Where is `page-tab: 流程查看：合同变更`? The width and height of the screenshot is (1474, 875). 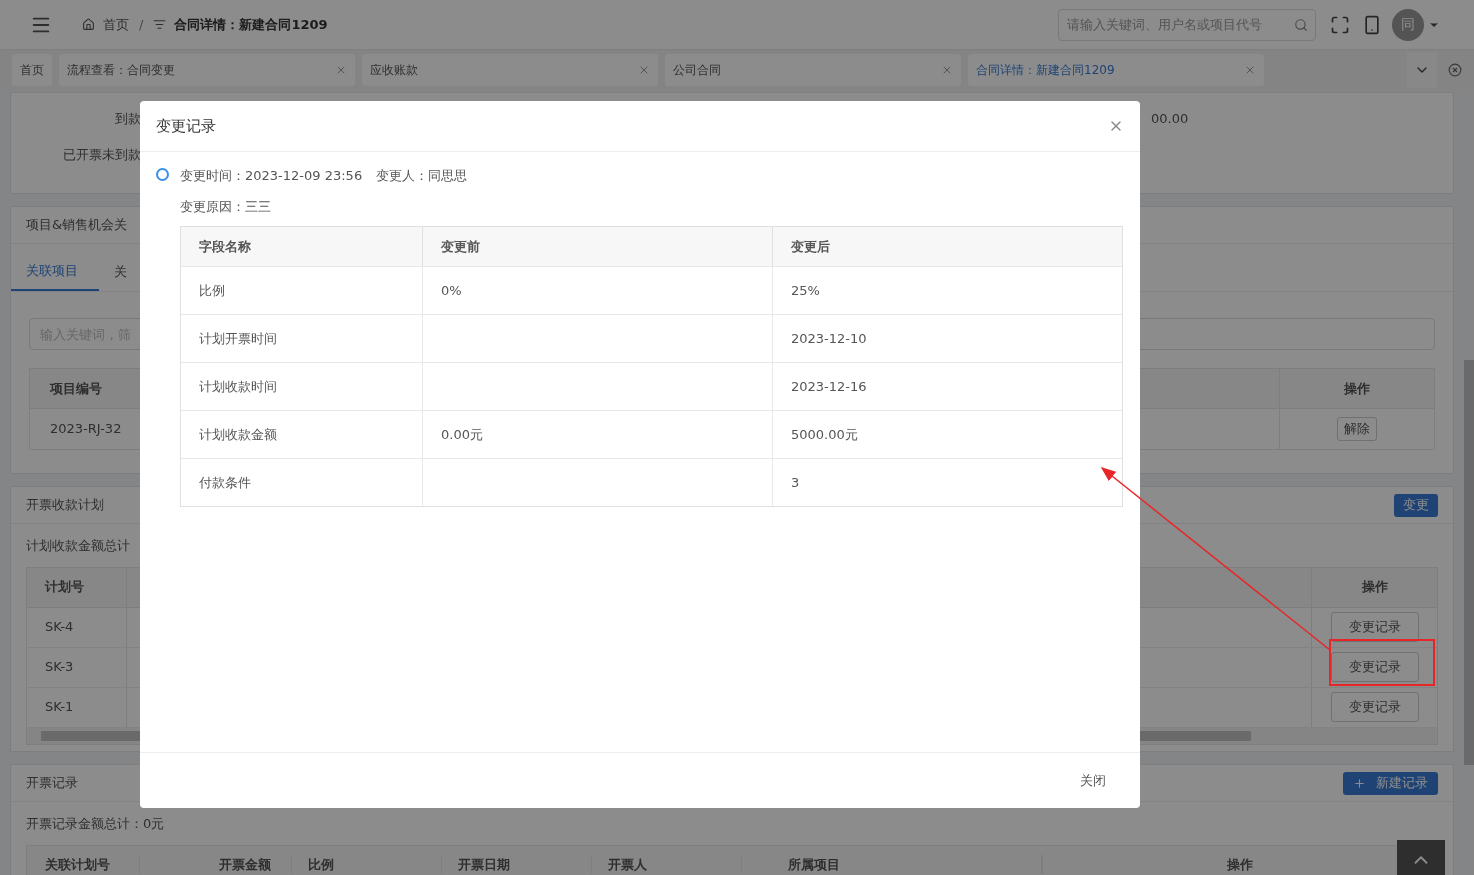
page-tab: 流程查看：合同变更 is located at coordinates (207, 70).